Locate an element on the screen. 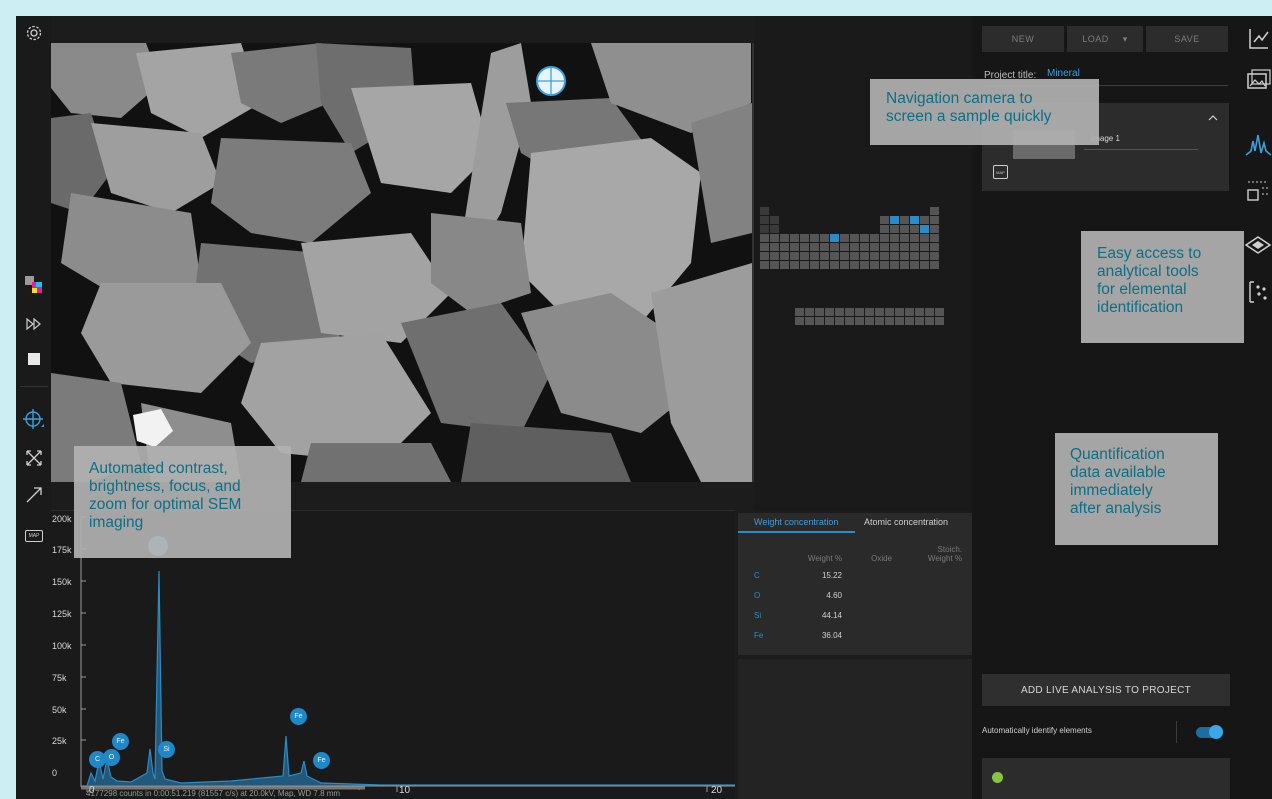 This screenshot has height=799, width=1272. color-palette-icon is located at coordinates (34, 285).